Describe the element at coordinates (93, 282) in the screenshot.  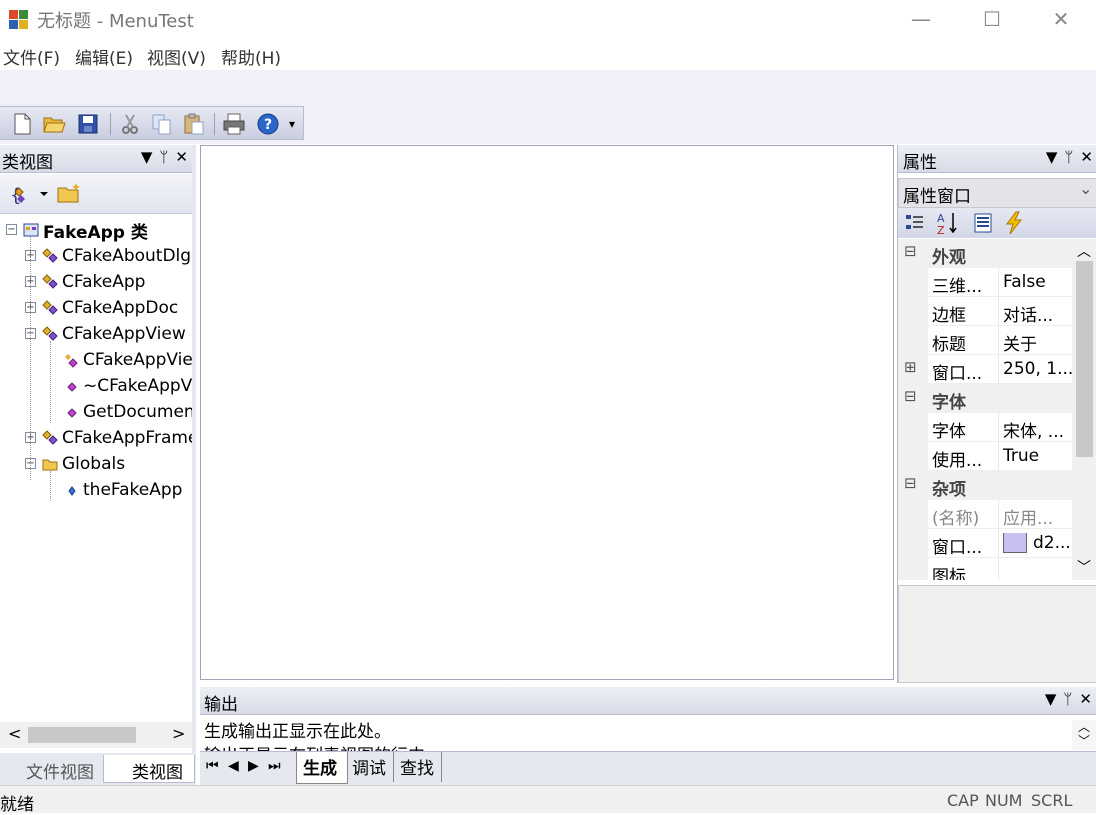
I see `tree-node: CFakeApp` at that location.